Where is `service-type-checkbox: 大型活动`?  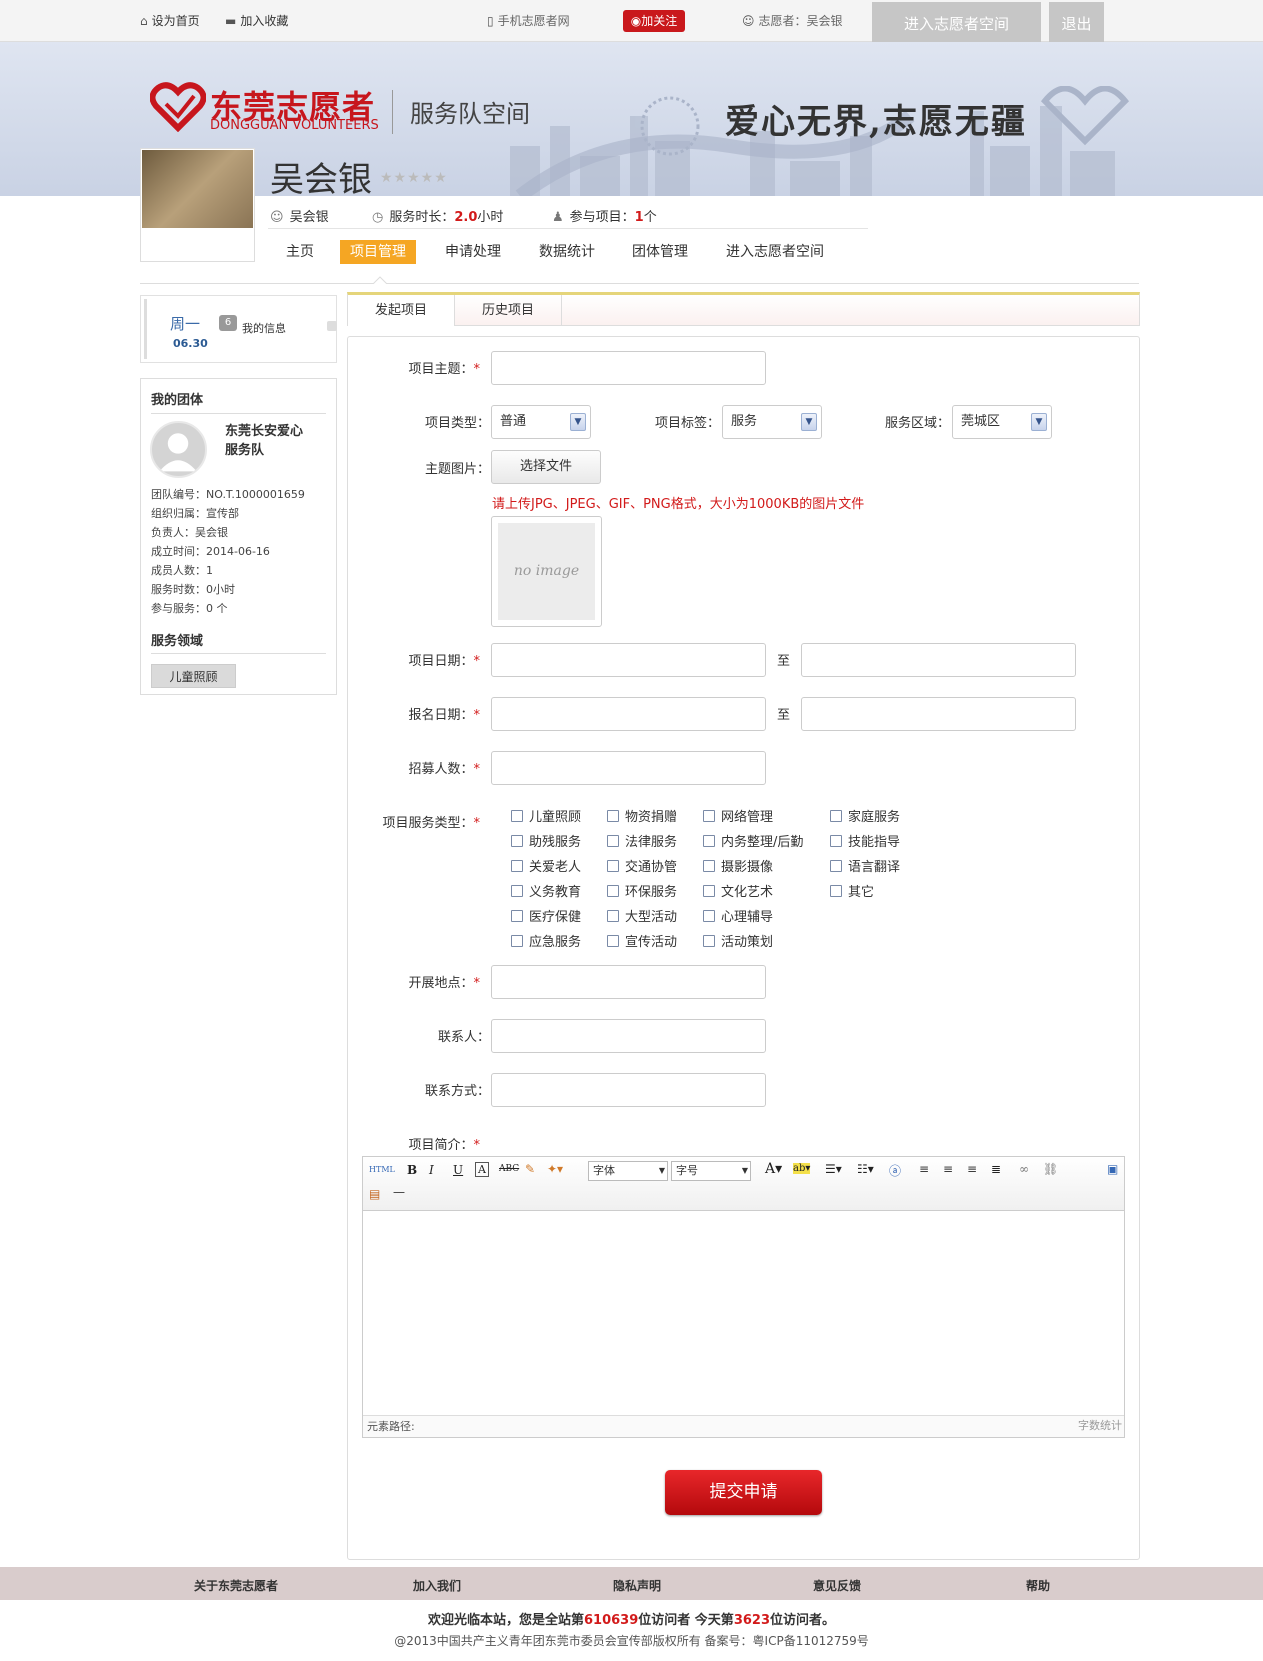 service-type-checkbox: 大型活动 is located at coordinates (642, 915).